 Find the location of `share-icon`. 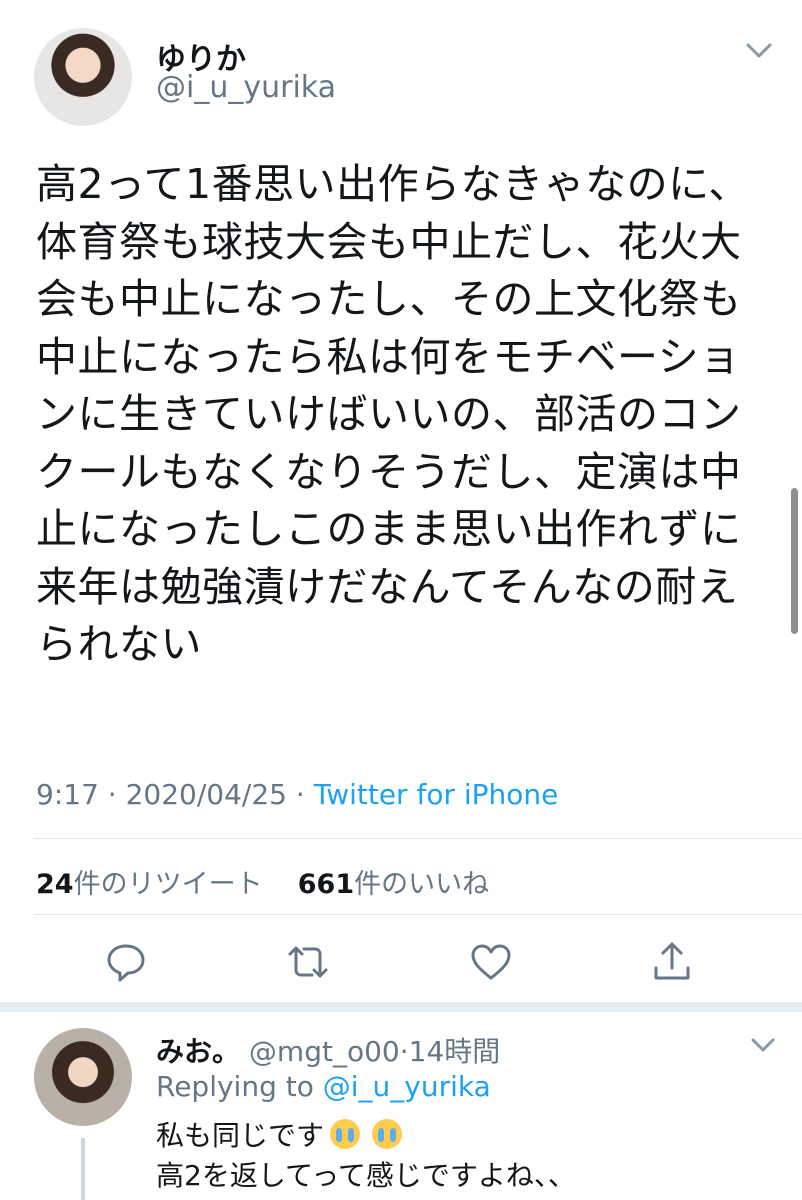

share-icon is located at coordinates (672, 961).